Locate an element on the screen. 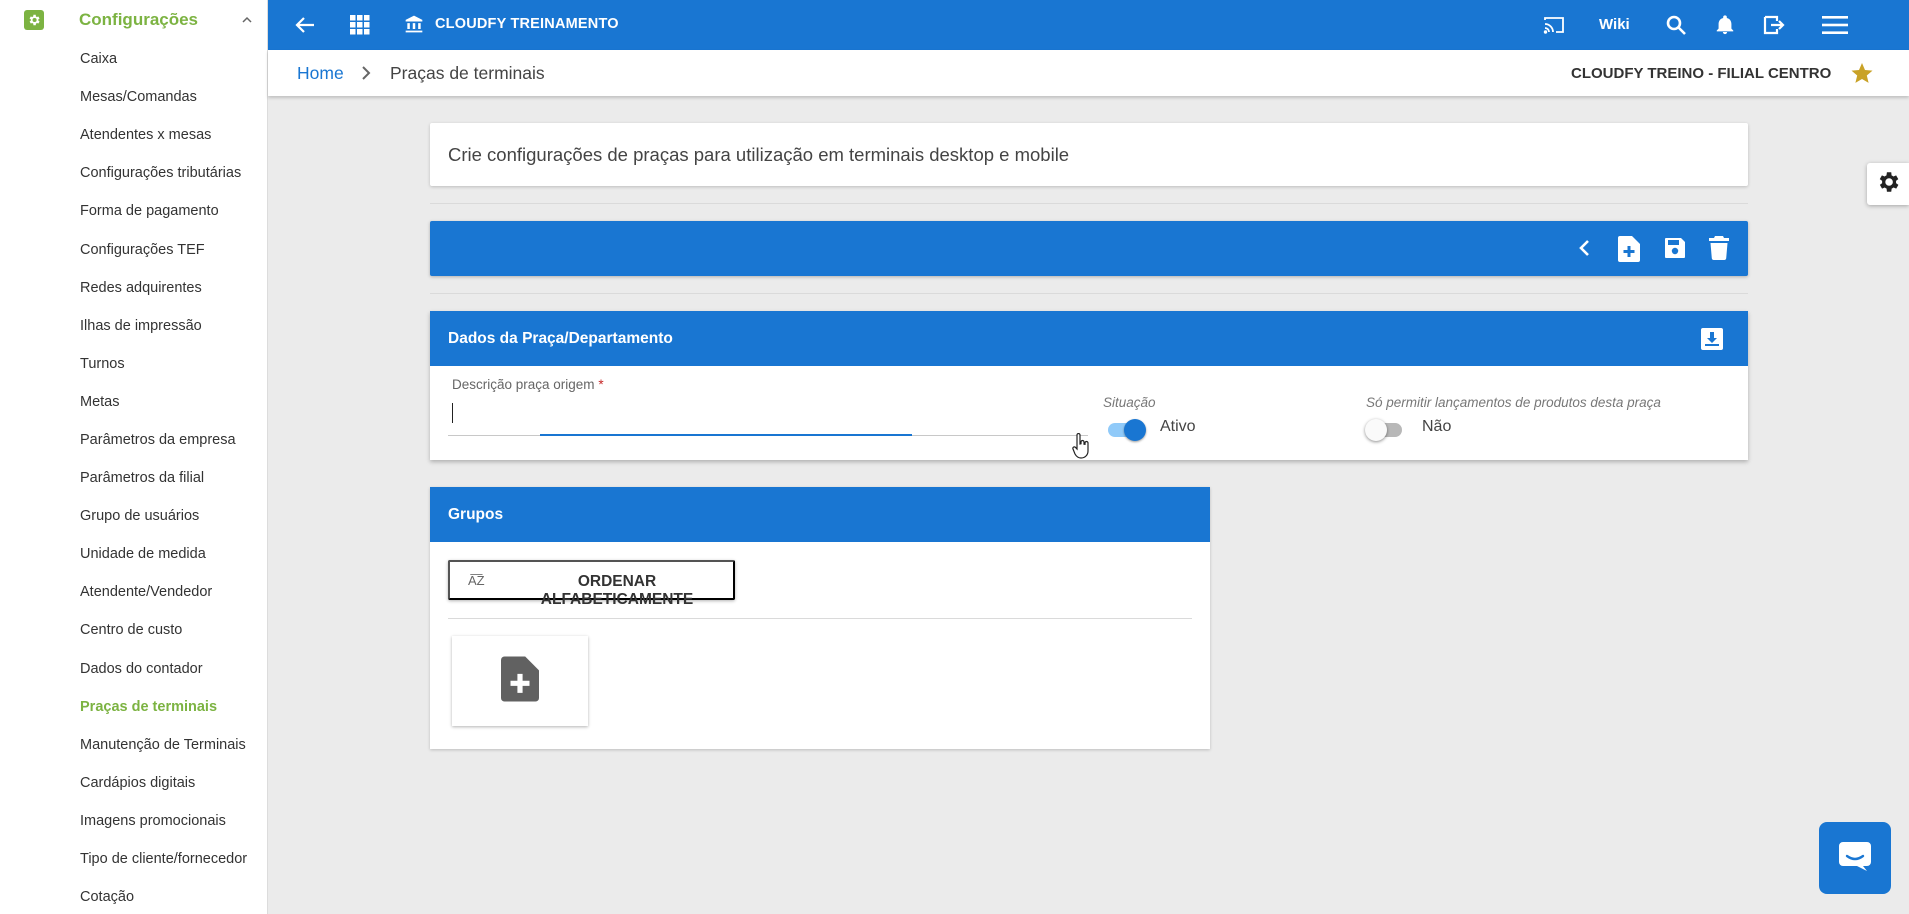 The image size is (1909, 914). chat-bubble-icon is located at coordinates (1855, 858).